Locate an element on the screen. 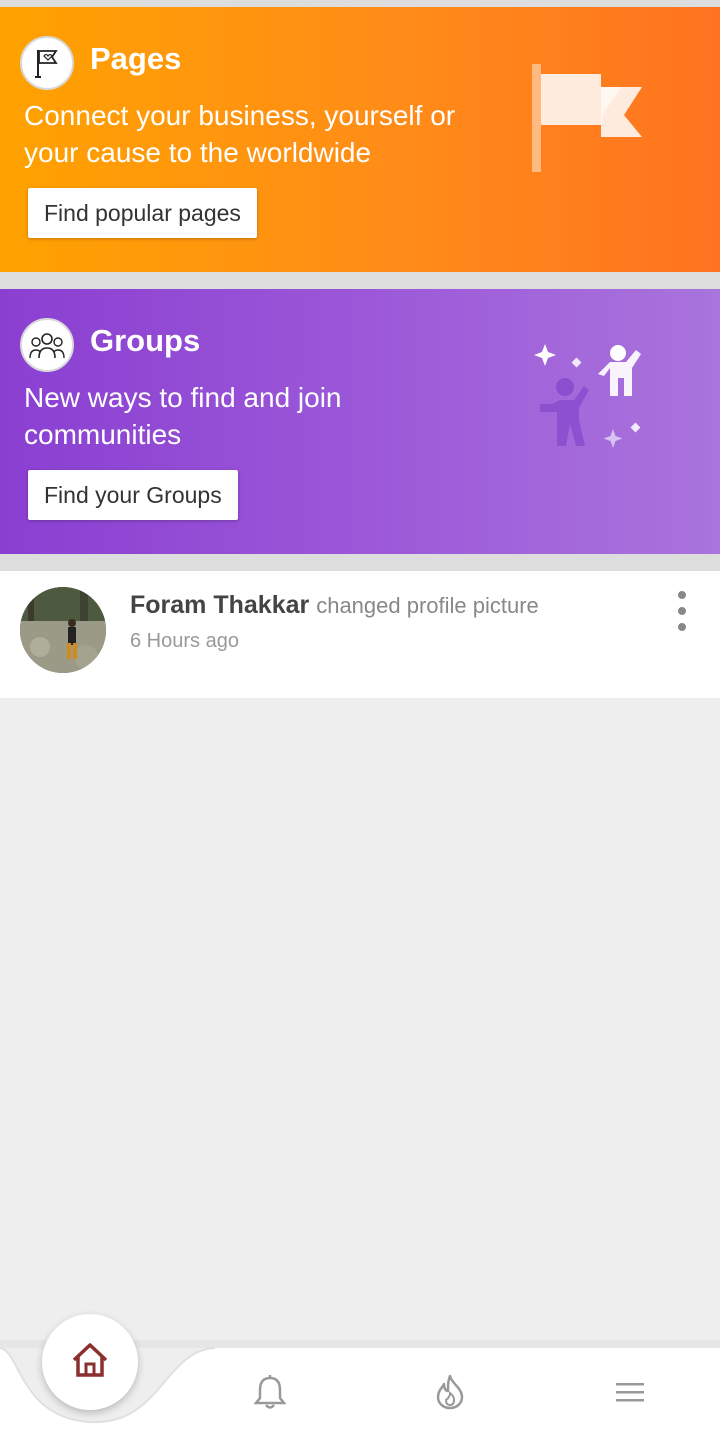  bottom-navigation is located at coordinates (360, 1377).